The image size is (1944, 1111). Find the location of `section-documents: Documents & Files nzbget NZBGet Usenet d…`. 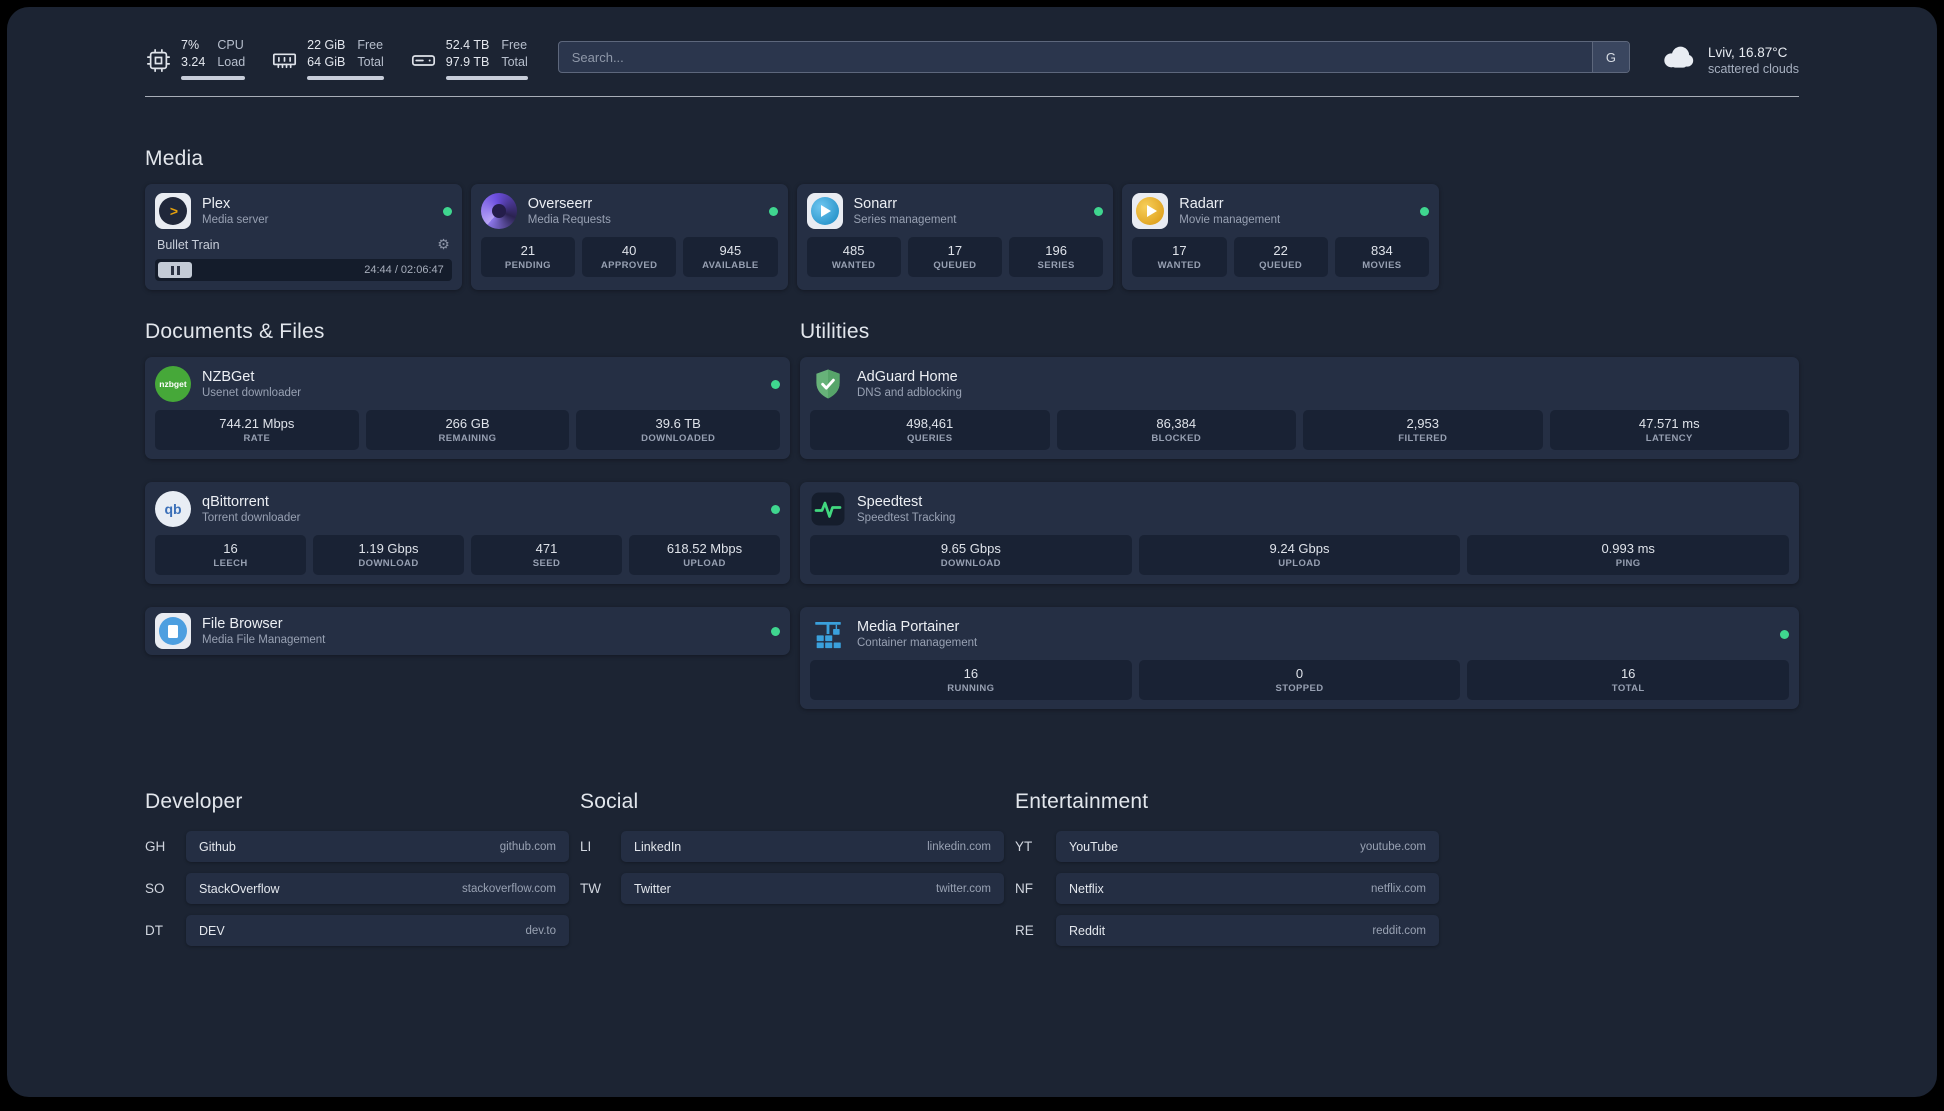

section-documents: Documents & Files nzbget NZBGet Usenet d… is located at coordinates (467, 499).